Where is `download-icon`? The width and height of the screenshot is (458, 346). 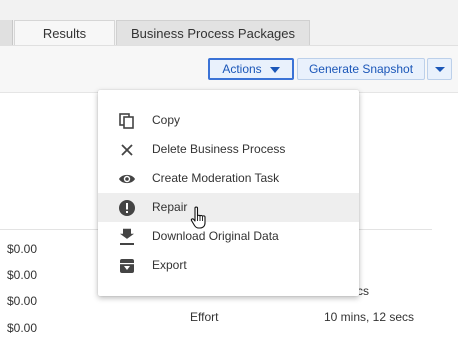
download-icon is located at coordinates (127, 236).